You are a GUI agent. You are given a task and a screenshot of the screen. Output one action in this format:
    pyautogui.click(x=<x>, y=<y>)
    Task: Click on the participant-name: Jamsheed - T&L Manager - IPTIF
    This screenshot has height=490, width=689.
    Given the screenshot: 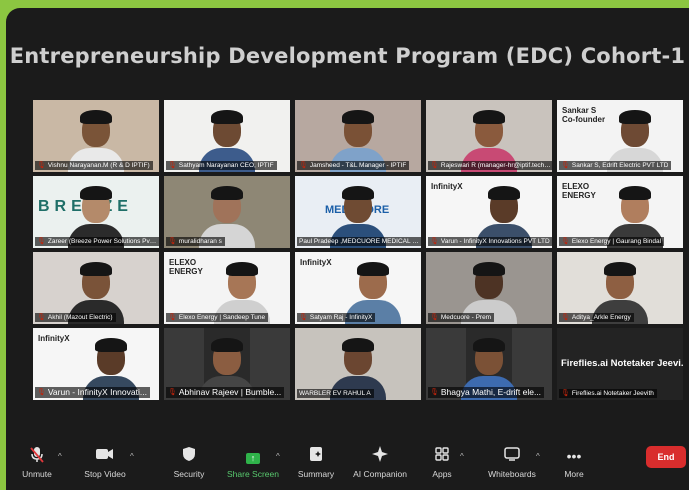 What is the action you would take?
    pyautogui.click(x=358, y=165)
    